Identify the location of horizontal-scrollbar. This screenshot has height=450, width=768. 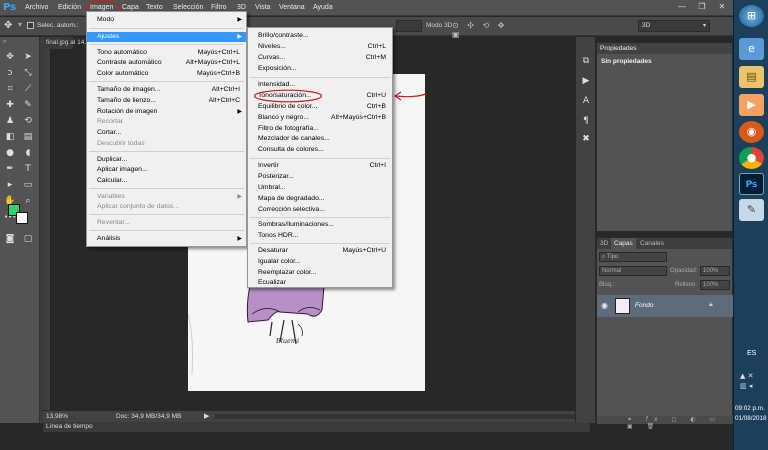
(395, 416).